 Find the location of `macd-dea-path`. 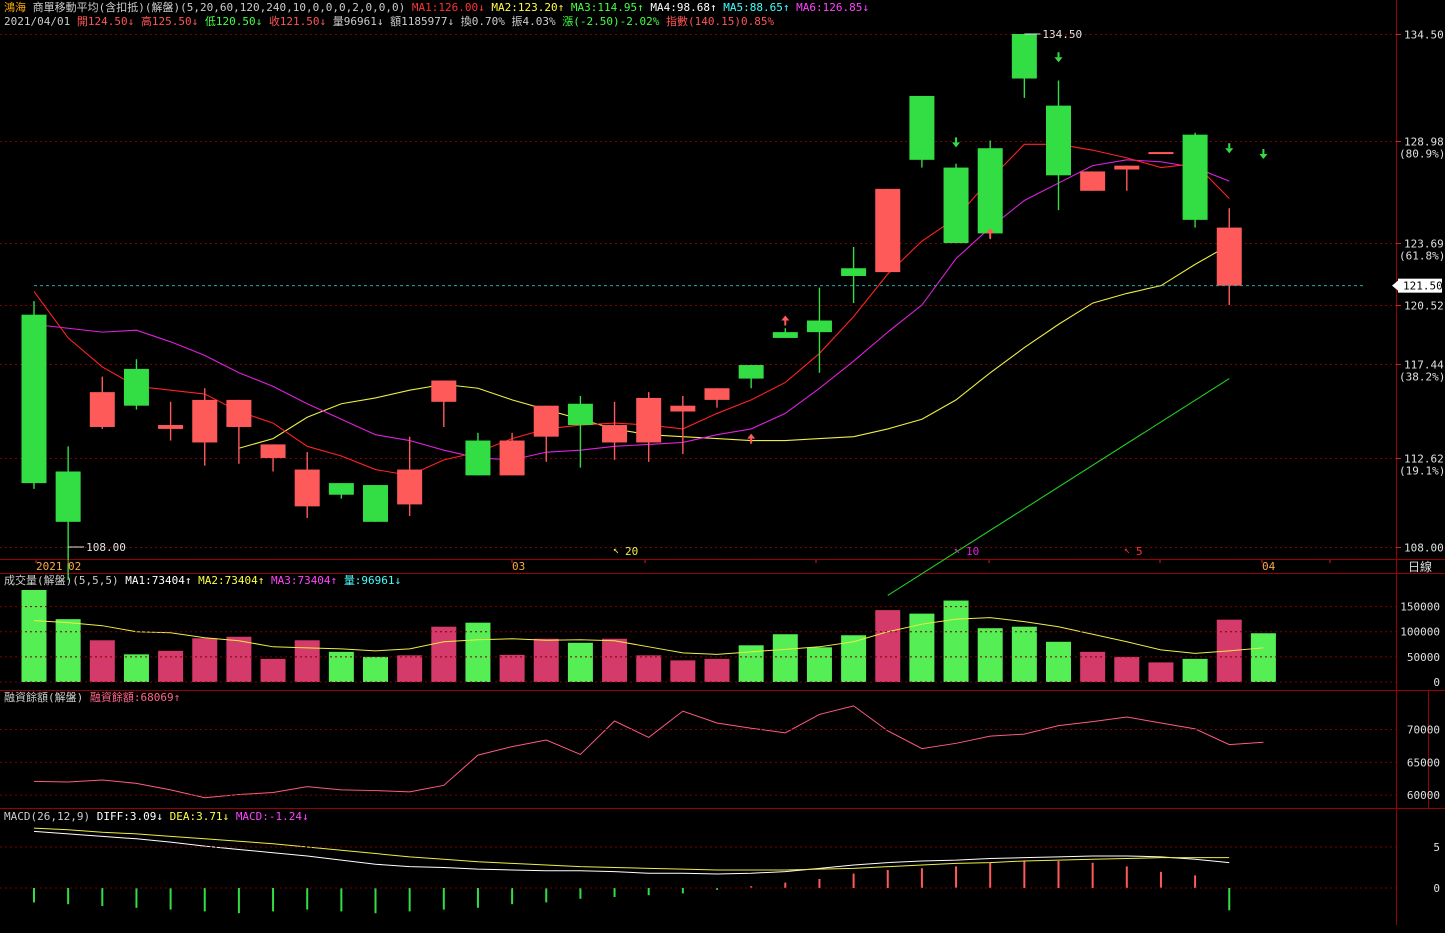

macd-dea-path is located at coordinates (631, 849).